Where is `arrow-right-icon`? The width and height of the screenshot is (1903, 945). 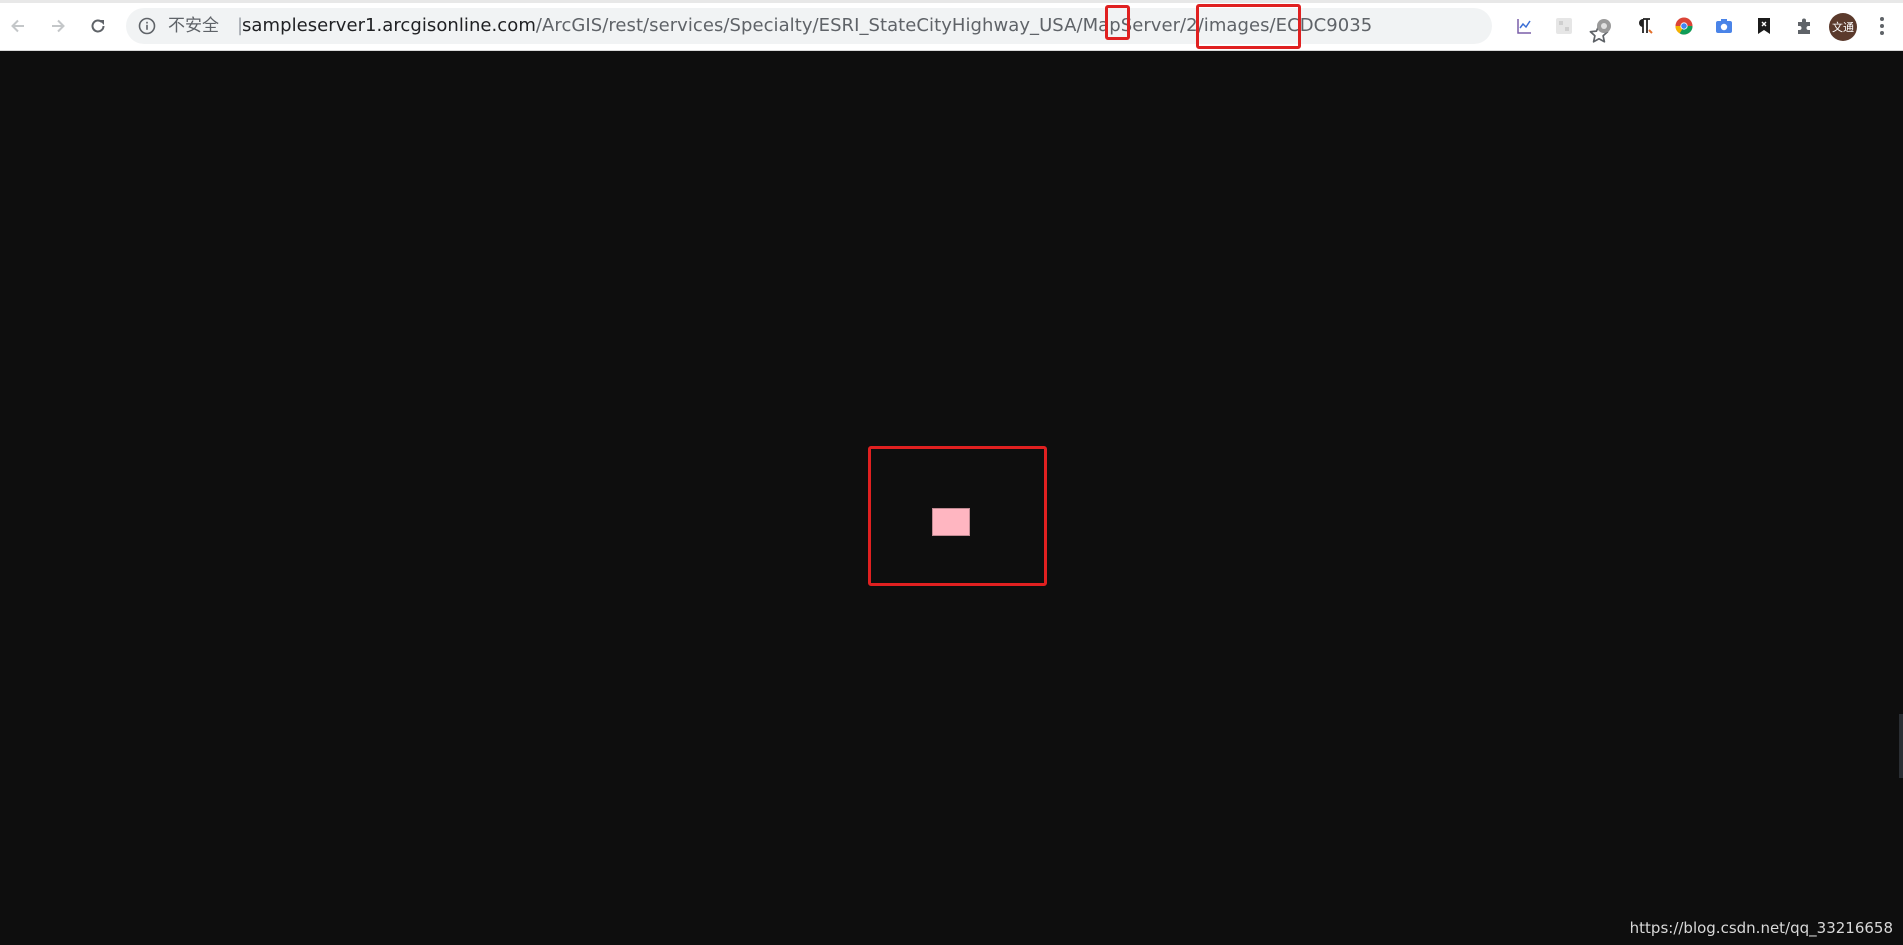 arrow-right-icon is located at coordinates (58, 26).